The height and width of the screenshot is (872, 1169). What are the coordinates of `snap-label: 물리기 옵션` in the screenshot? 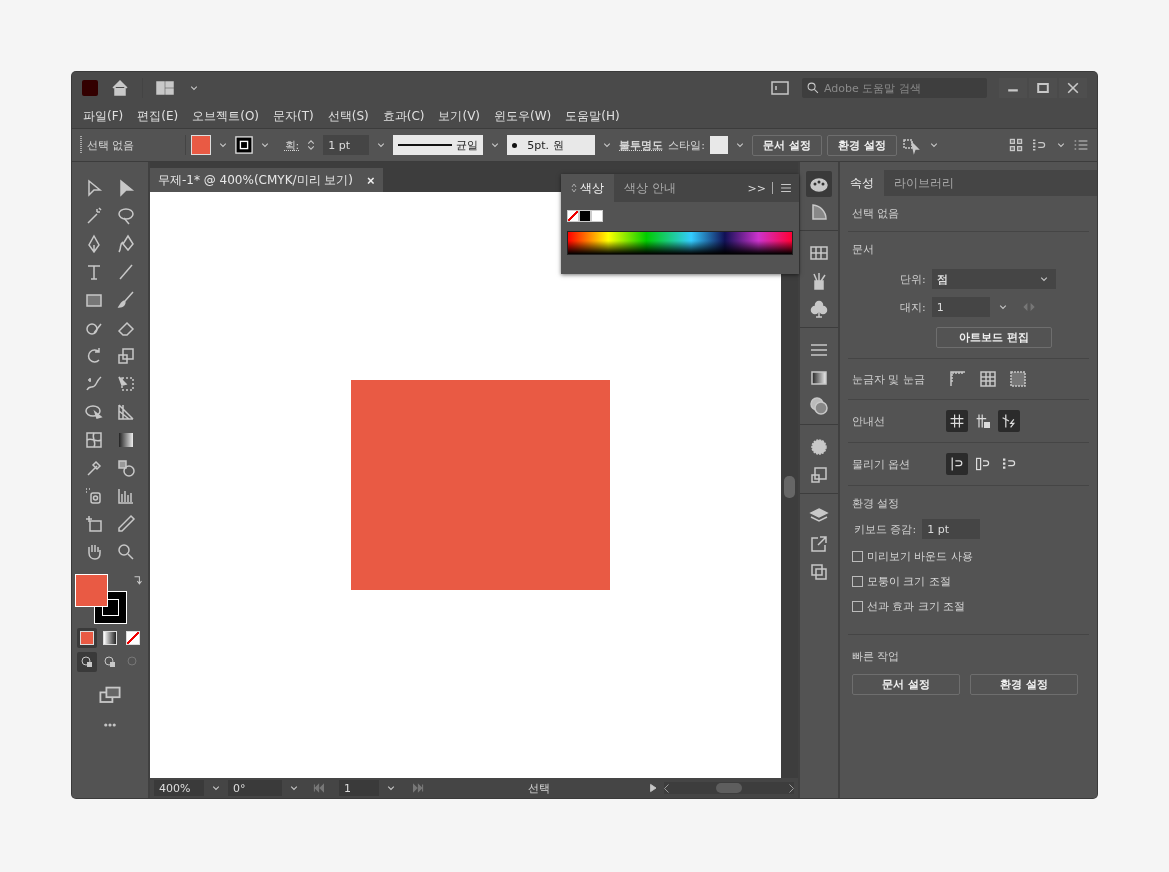 It's located at (882, 464).